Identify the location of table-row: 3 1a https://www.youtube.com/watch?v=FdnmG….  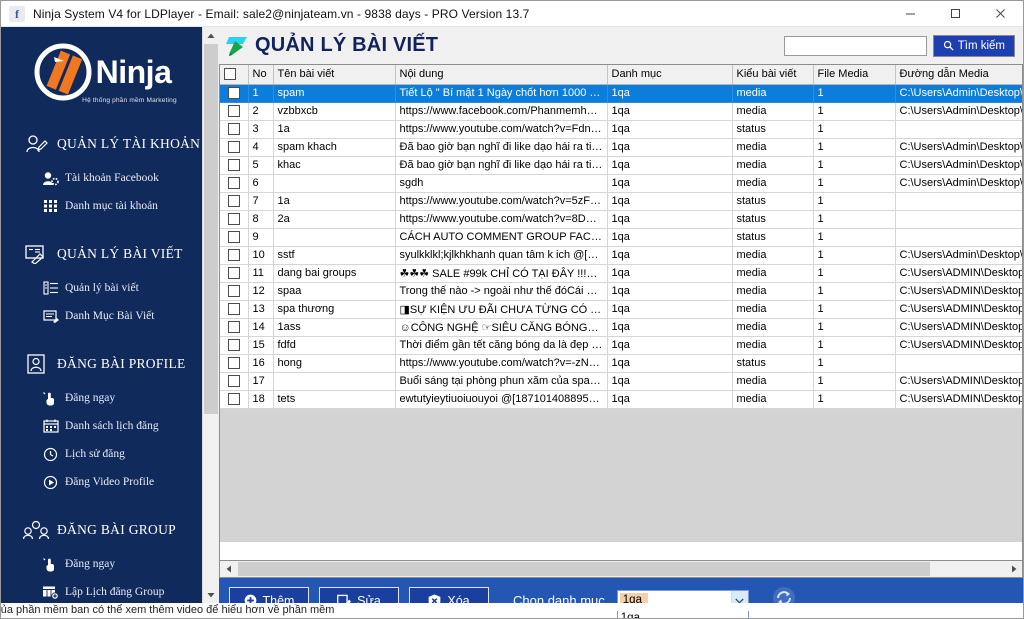
(621, 129).